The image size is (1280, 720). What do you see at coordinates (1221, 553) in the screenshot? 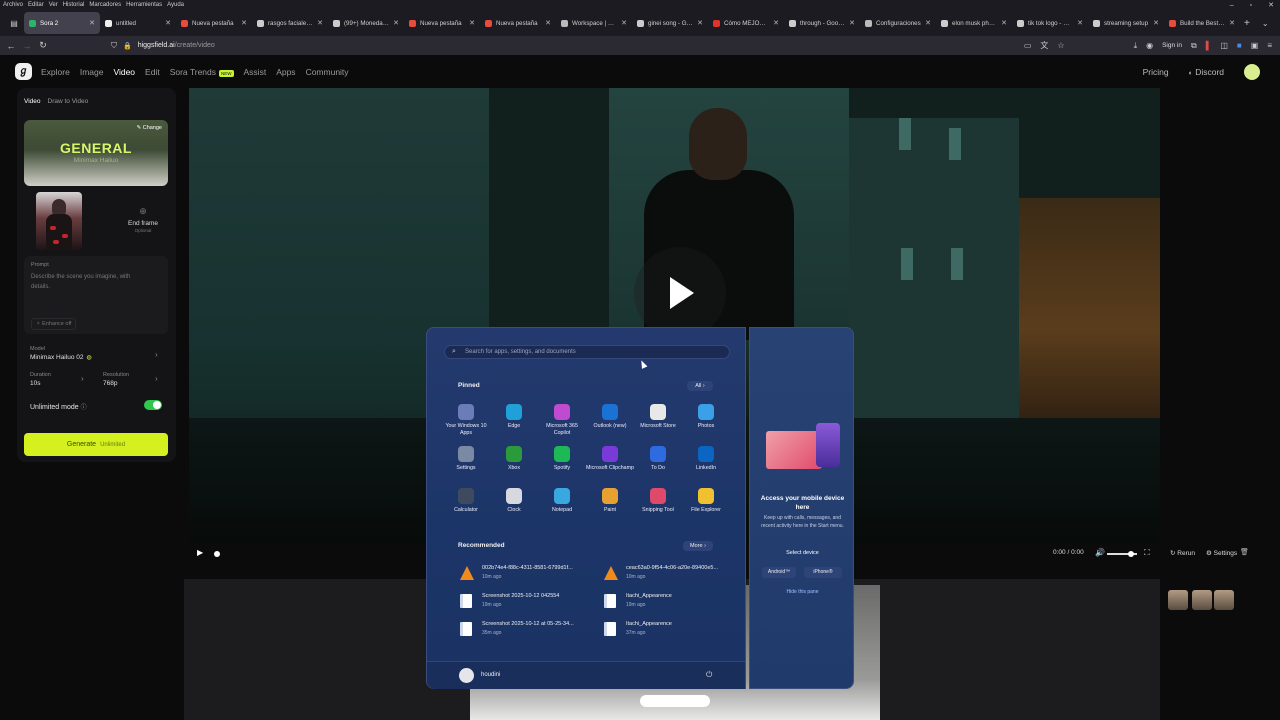
I see `settings-button: ⚙ Settings` at bounding box center [1221, 553].